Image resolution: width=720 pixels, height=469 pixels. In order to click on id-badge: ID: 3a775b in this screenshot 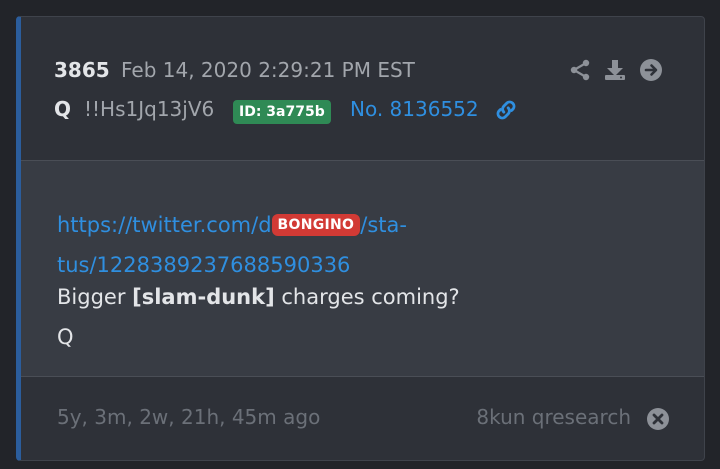, I will do `click(282, 112)`.